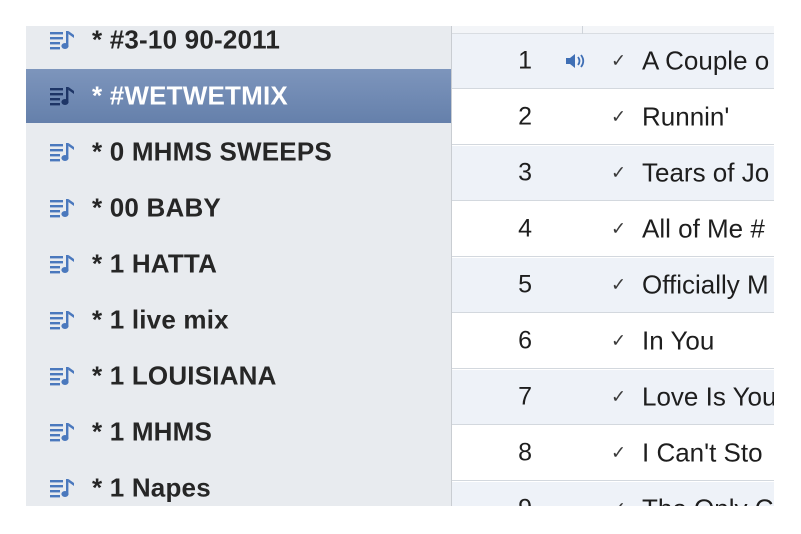 The image size is (801, 534). What do you see at coordinates (525, 60) in the screenshot?
I see `track-number: 1` at bounding box center [525, 60].